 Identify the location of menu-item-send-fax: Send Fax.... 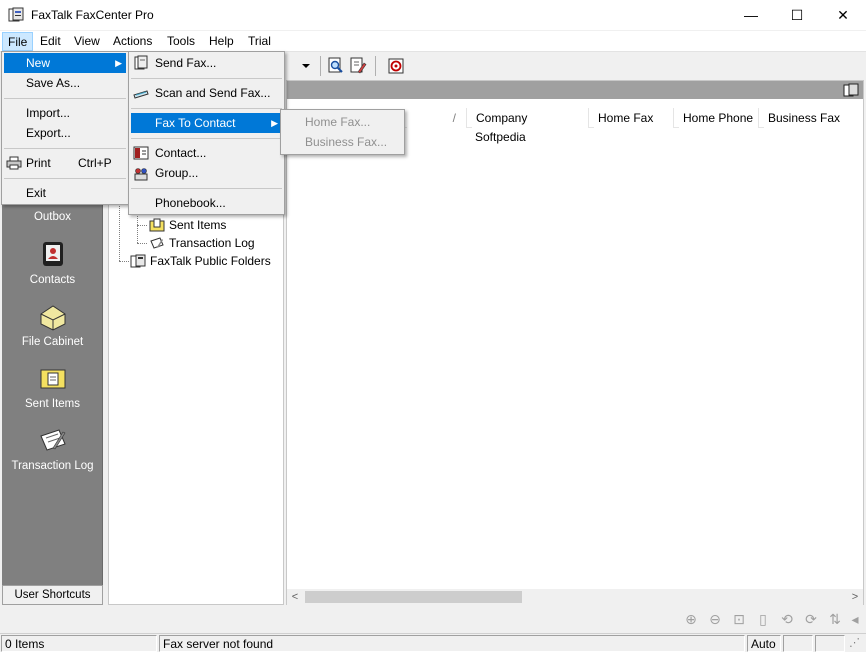
(206, 63).